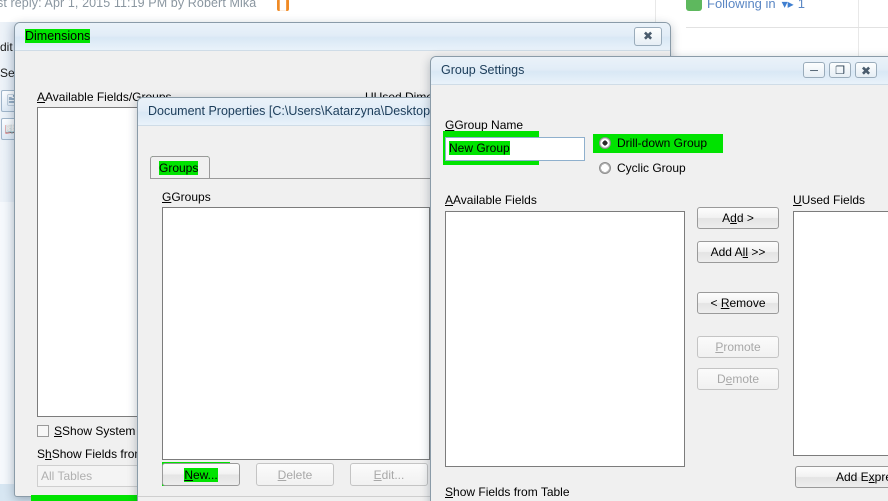  What do you see at coordinates (283, 5) in the screenshot?
I see `rss-icon: █` at bounding box center [283, 5].